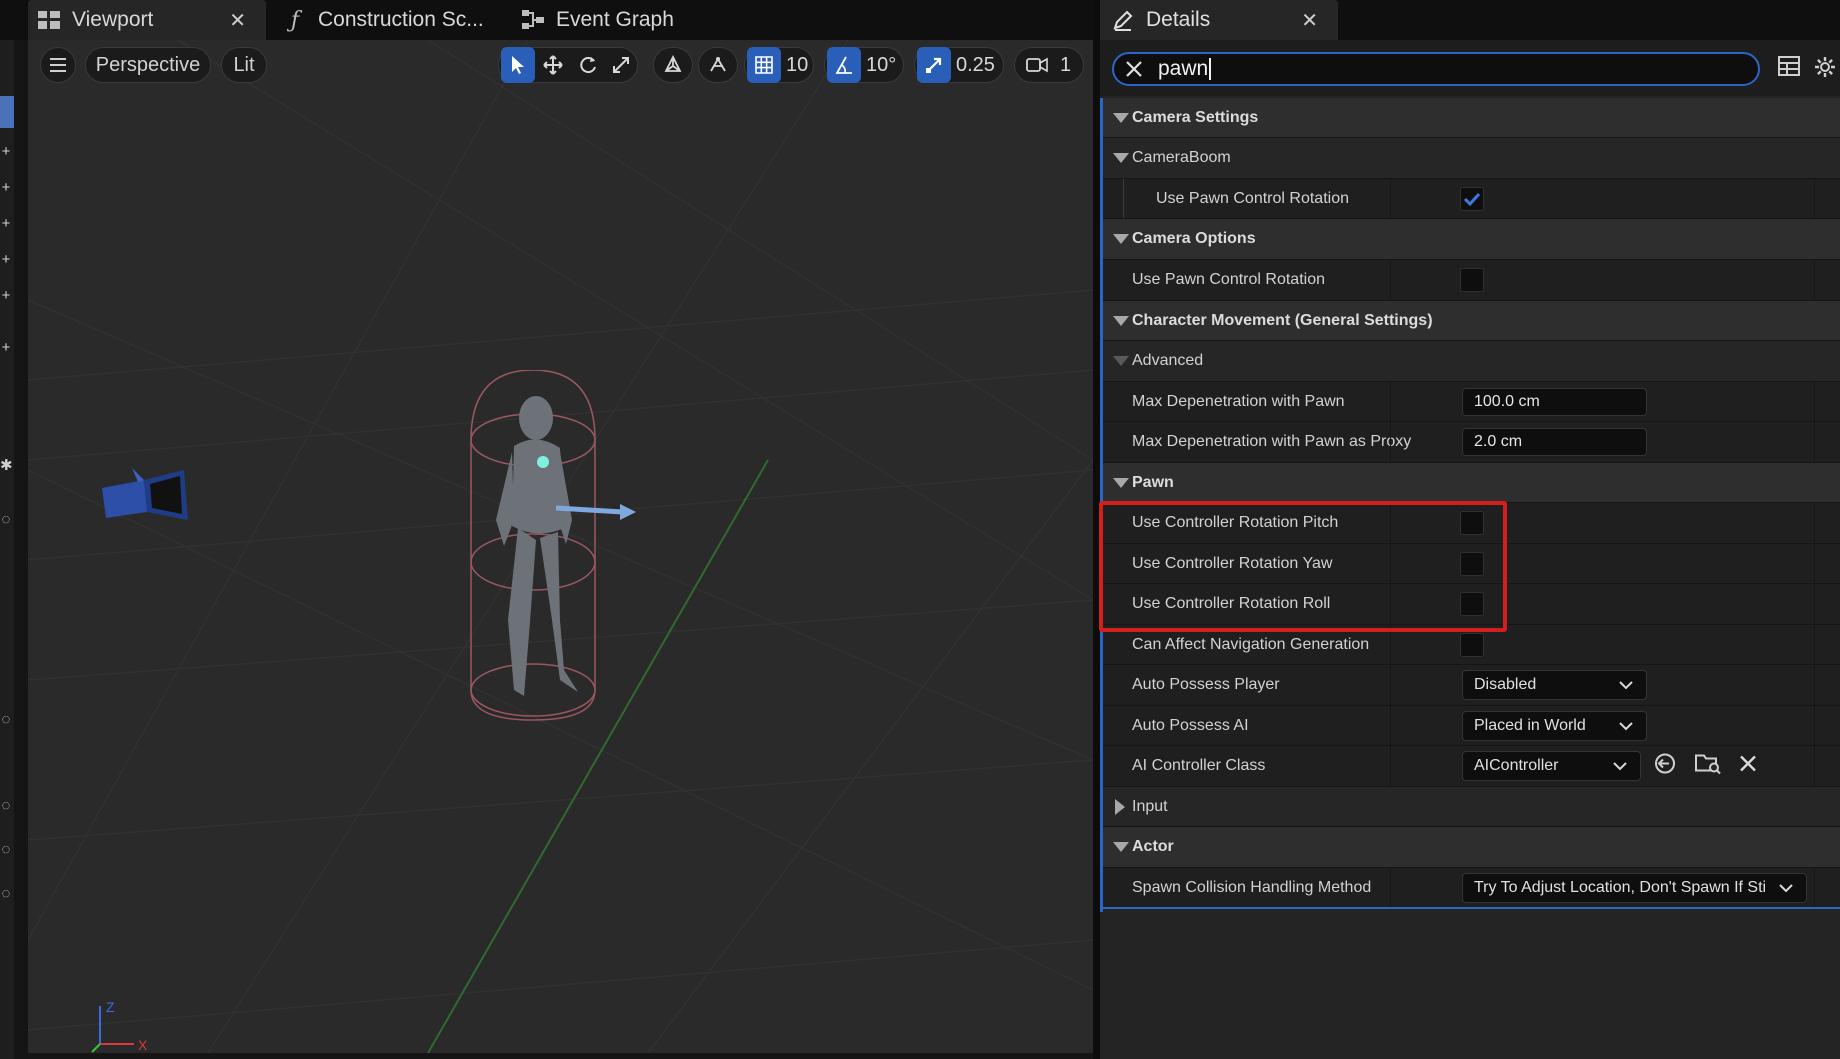 The width and height of the screenshot is (1840, 1059). Describe the element at coordinates (1554, 725) in the screenshot. I see `auto-possess-ai-dropdown: Placed in World` at that location.